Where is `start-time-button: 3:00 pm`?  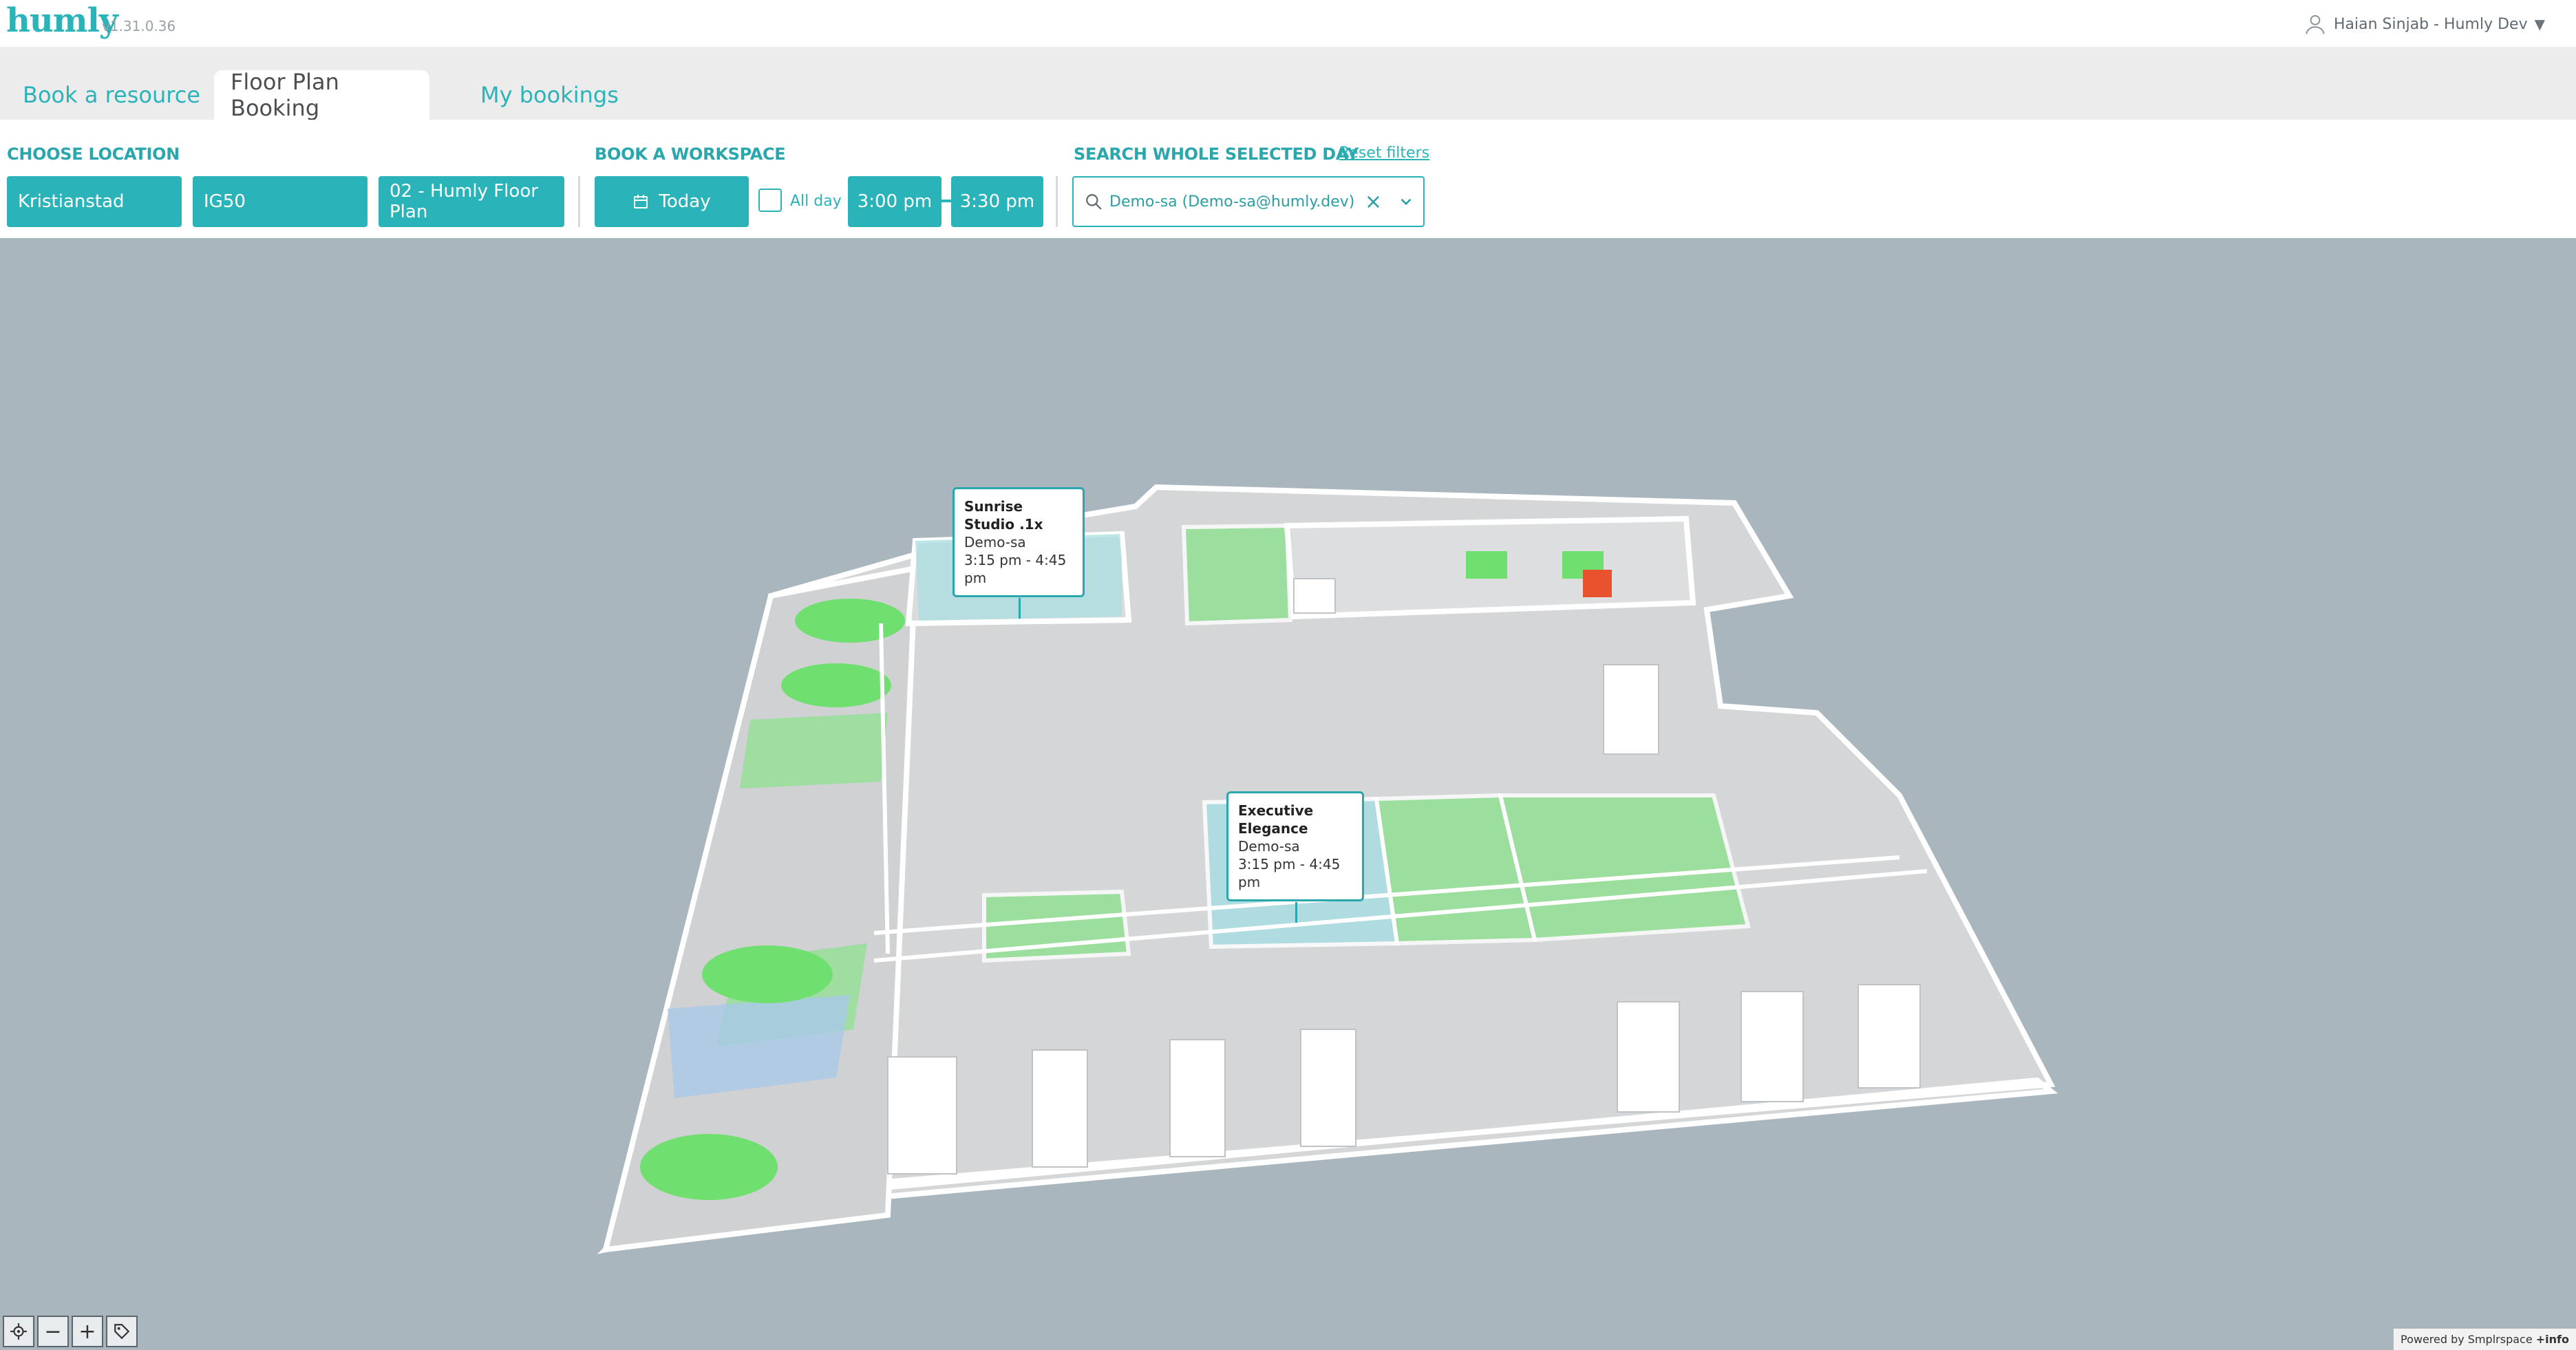
start-time-button: 3:00 pm is located at coordinates (894, 201).